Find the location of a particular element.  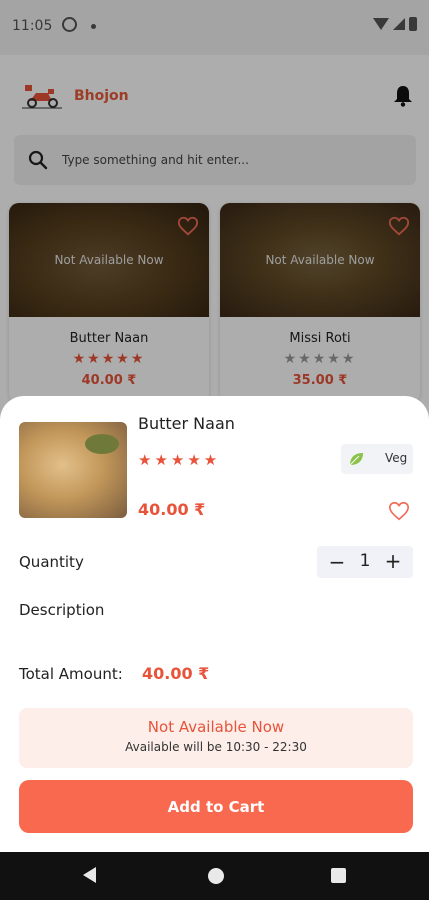

increase-button: + is located at coordinates (393, 561).